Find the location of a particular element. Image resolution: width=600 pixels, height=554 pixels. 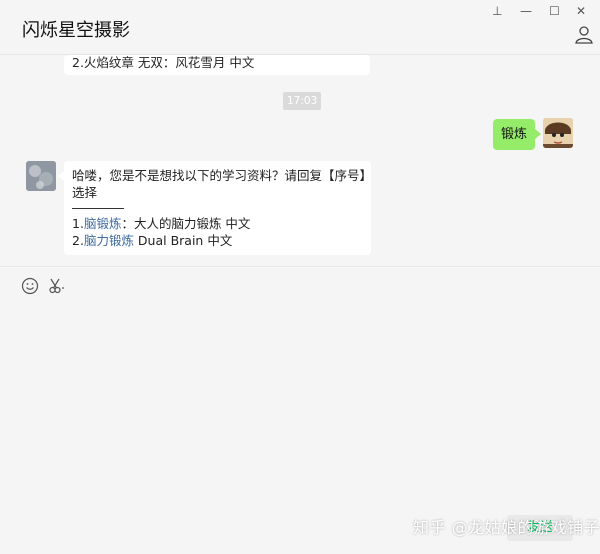

message-line: 哈喽，您是不是想找以下的学习资料？请回复【序号】 is located at coordinates (222, 175).